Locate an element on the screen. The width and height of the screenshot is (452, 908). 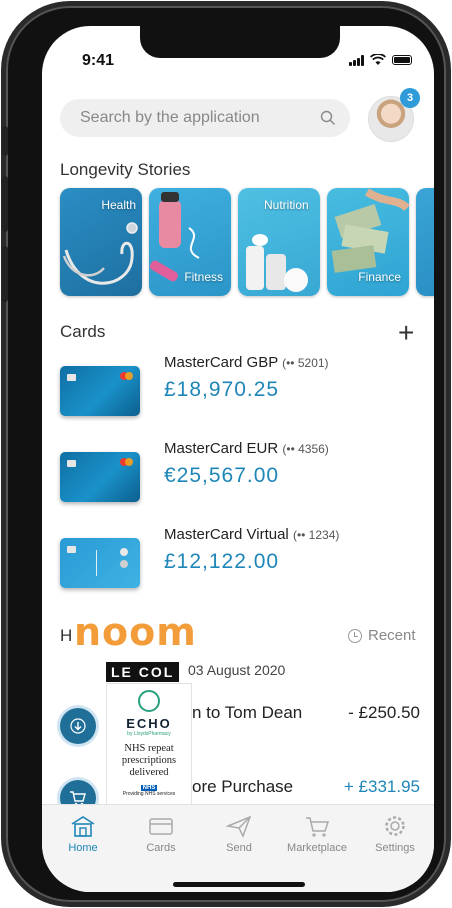
notification-badge: 3 is located at coordinates (410, 98).